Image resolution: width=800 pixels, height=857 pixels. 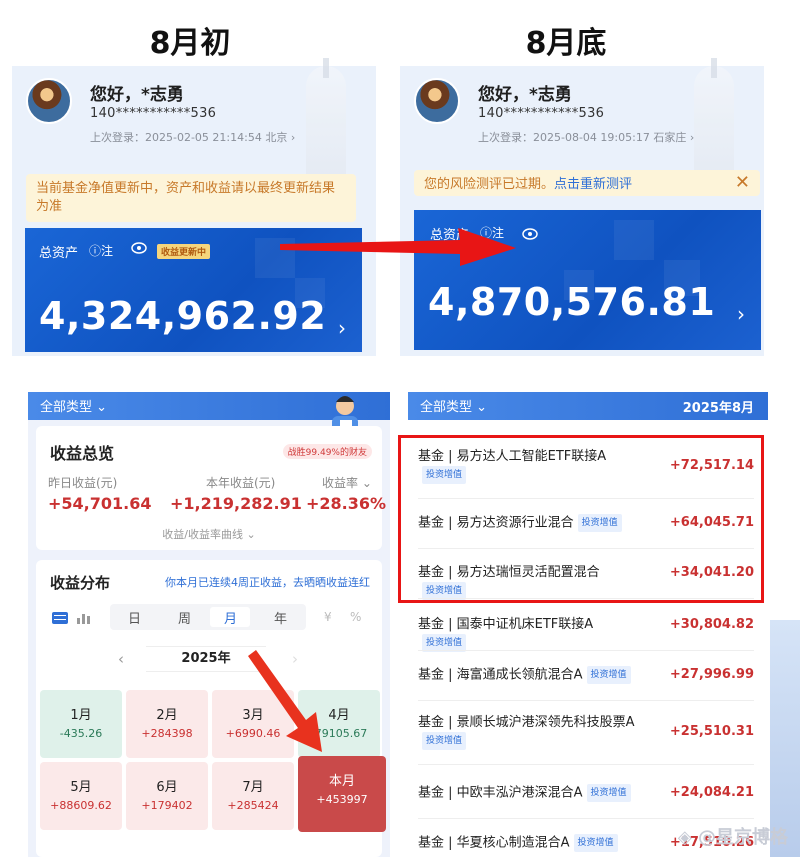 I want to click on fund-gain: +25,510.31, so click(x=711, y=731).